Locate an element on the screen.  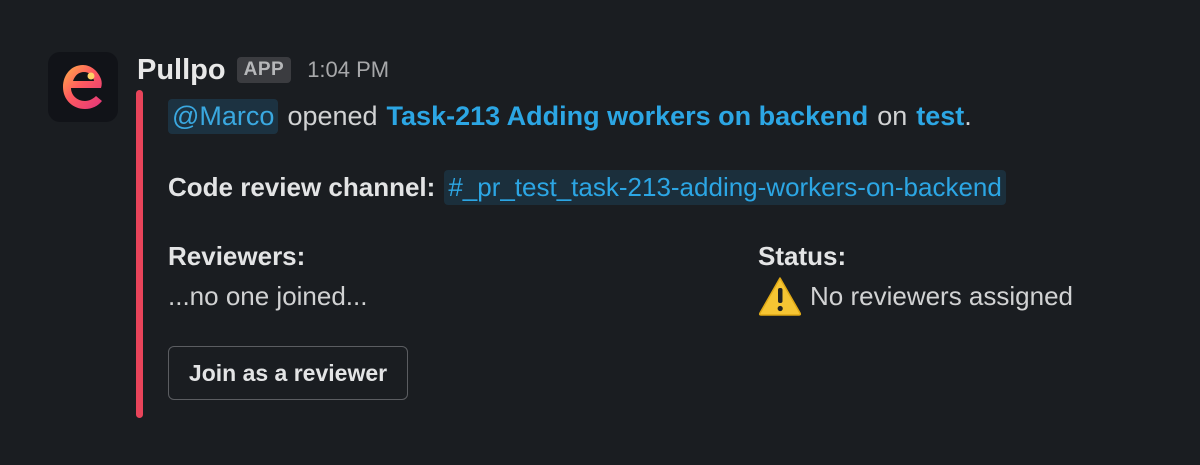
app-name: Pullpo is located at coordinates (181, 70).